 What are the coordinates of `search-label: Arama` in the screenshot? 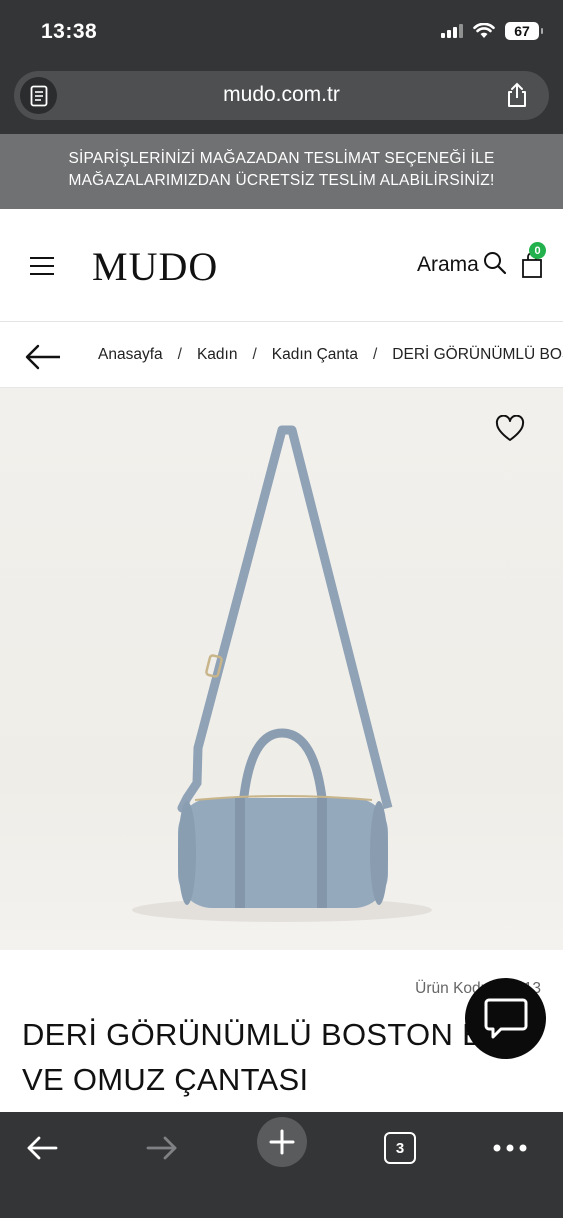 It's located at (448, 265).